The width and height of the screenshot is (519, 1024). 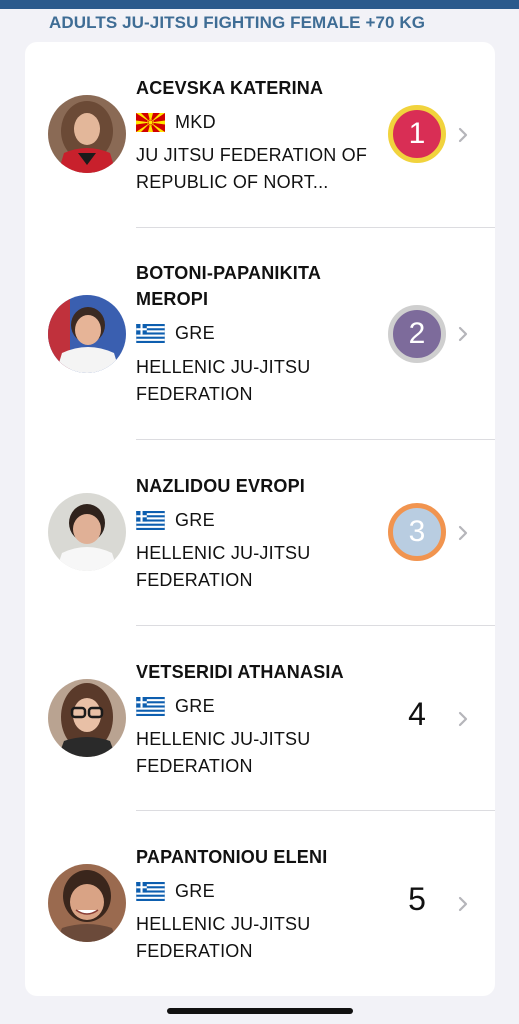 I want to click on rank-number: 2, so click(x=417, y=333).